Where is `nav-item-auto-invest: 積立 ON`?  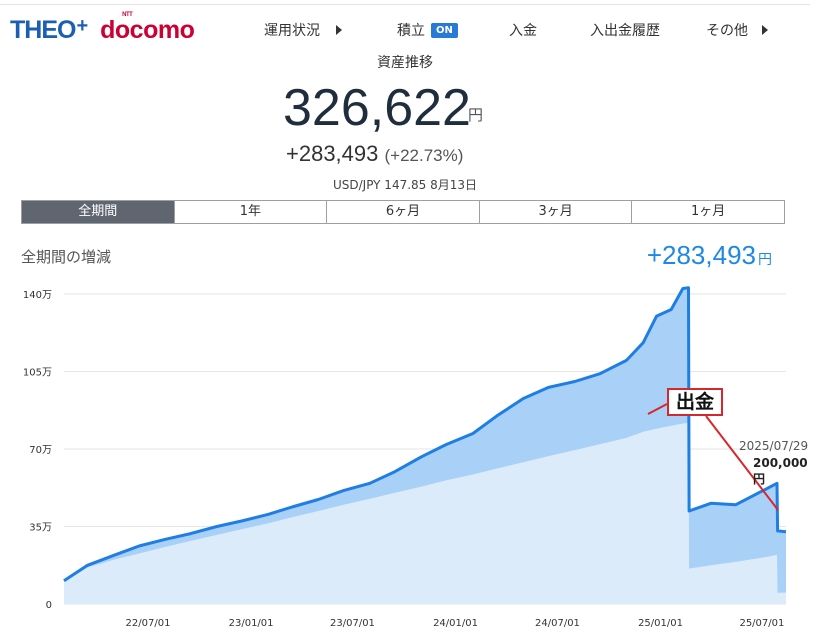
nav-item-auto-invest: 積立 ON is located at coordinates (427, 30).